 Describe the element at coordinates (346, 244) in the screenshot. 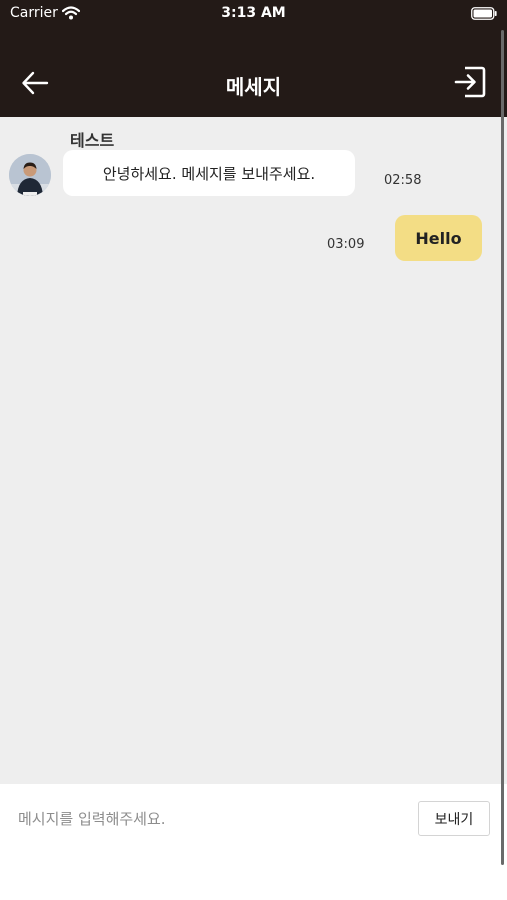

I see `message-timestamp: 03:09` at that location.